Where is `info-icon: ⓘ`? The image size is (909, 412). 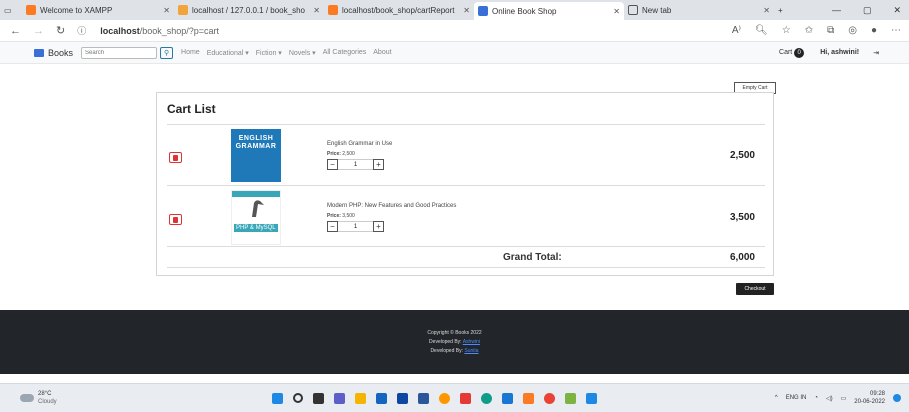
info-icon: ⓘ is located at coordinates (81, 30).